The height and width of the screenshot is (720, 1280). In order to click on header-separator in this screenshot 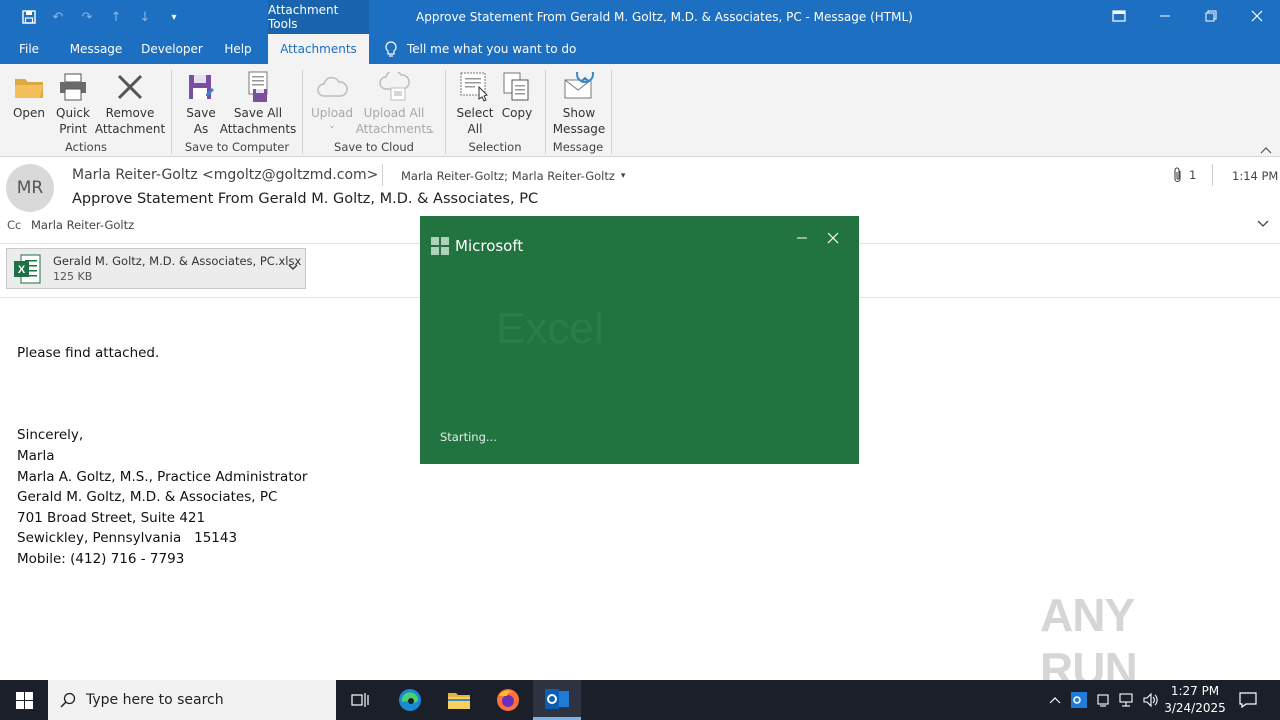, I will do `click(382, 175)`.